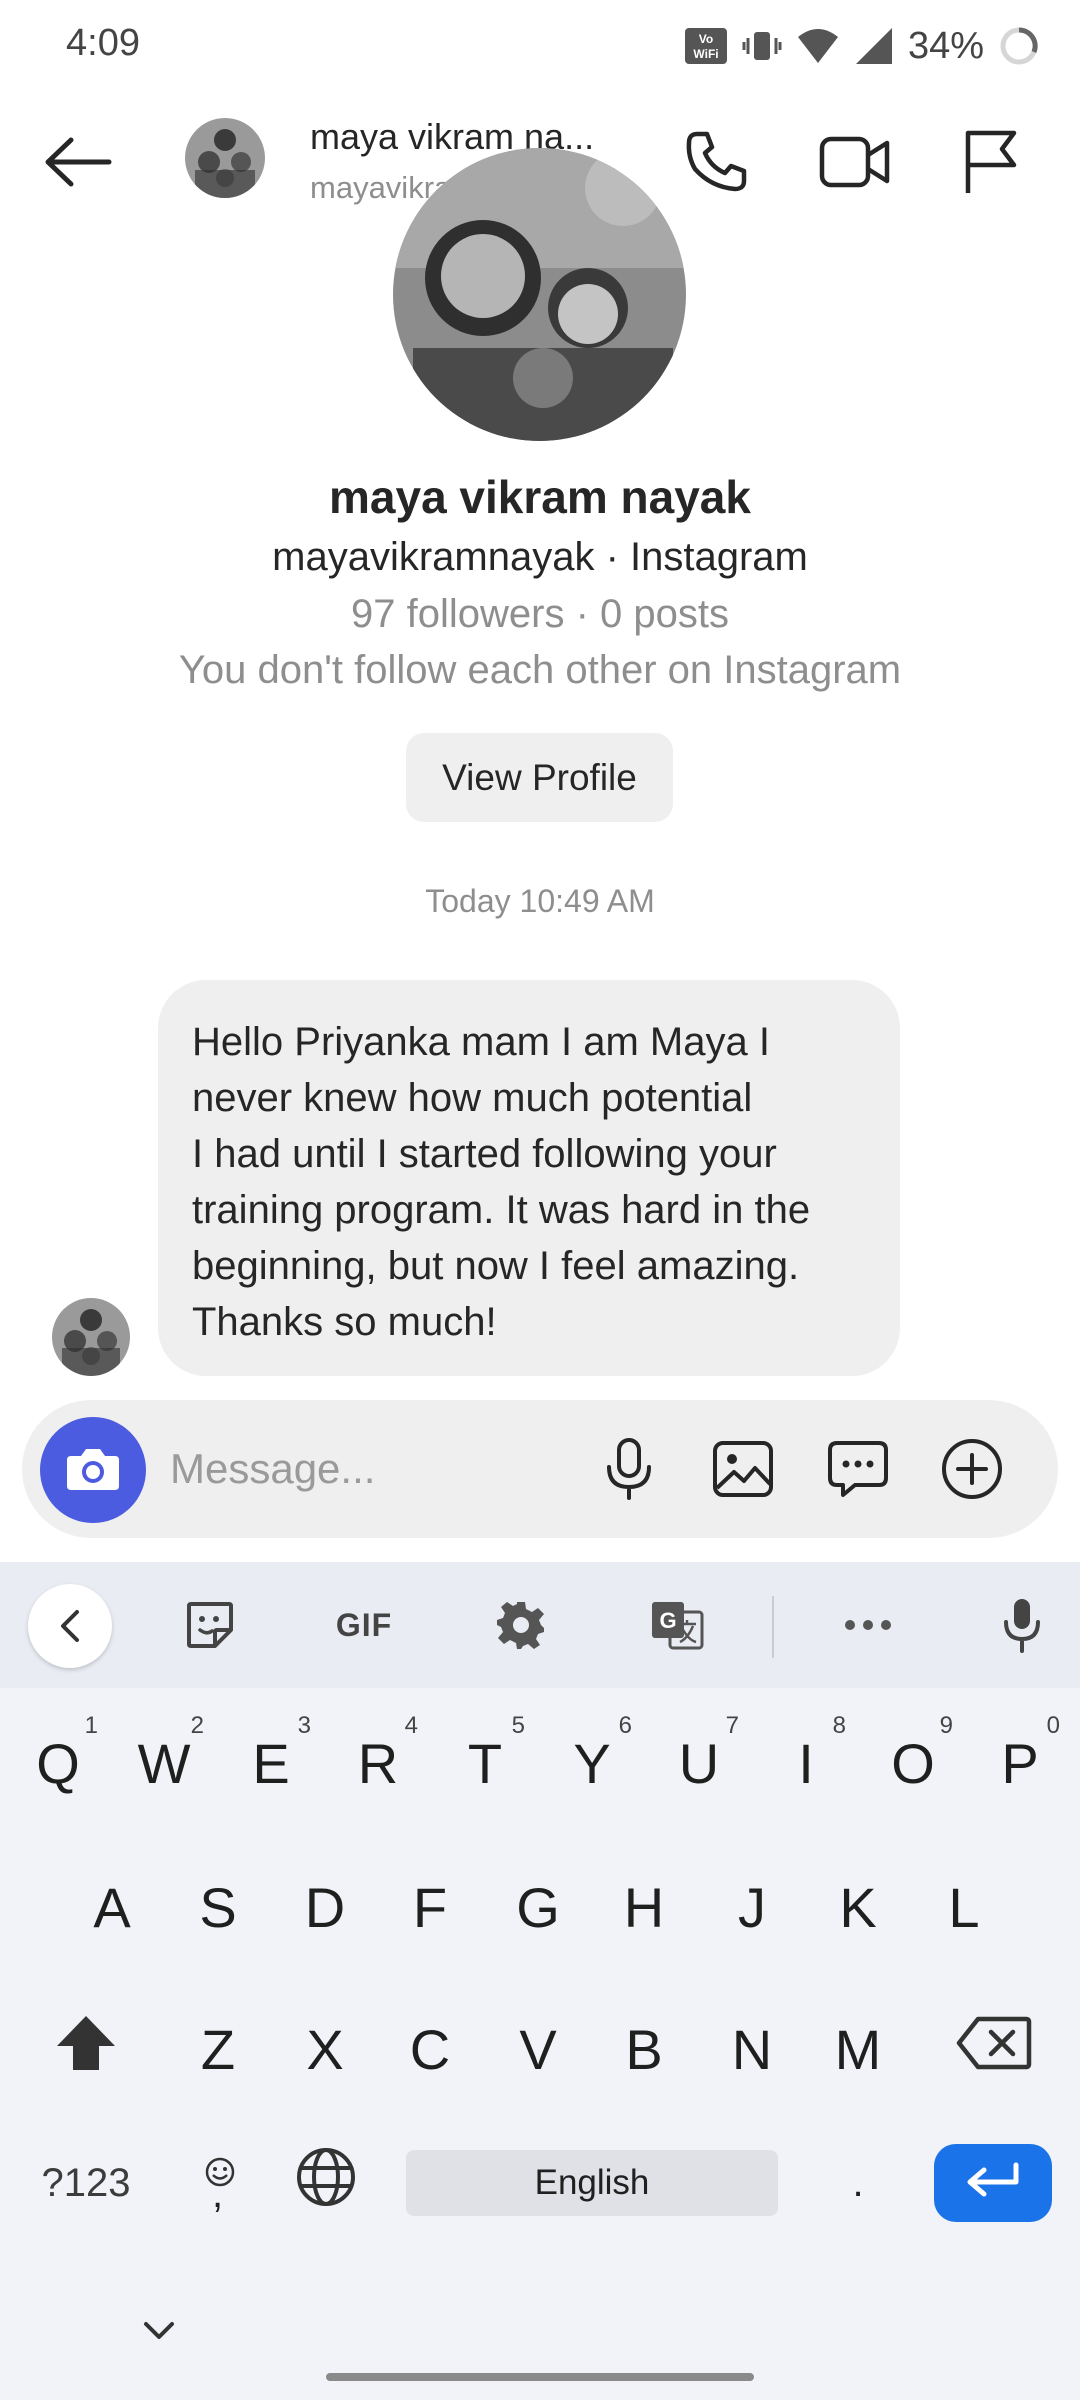 The width and height of the screenshot is (1080, 2400). Describe the element at coordinates (210, 1625) in the screenshot. I see `sticker-icon` at that location.